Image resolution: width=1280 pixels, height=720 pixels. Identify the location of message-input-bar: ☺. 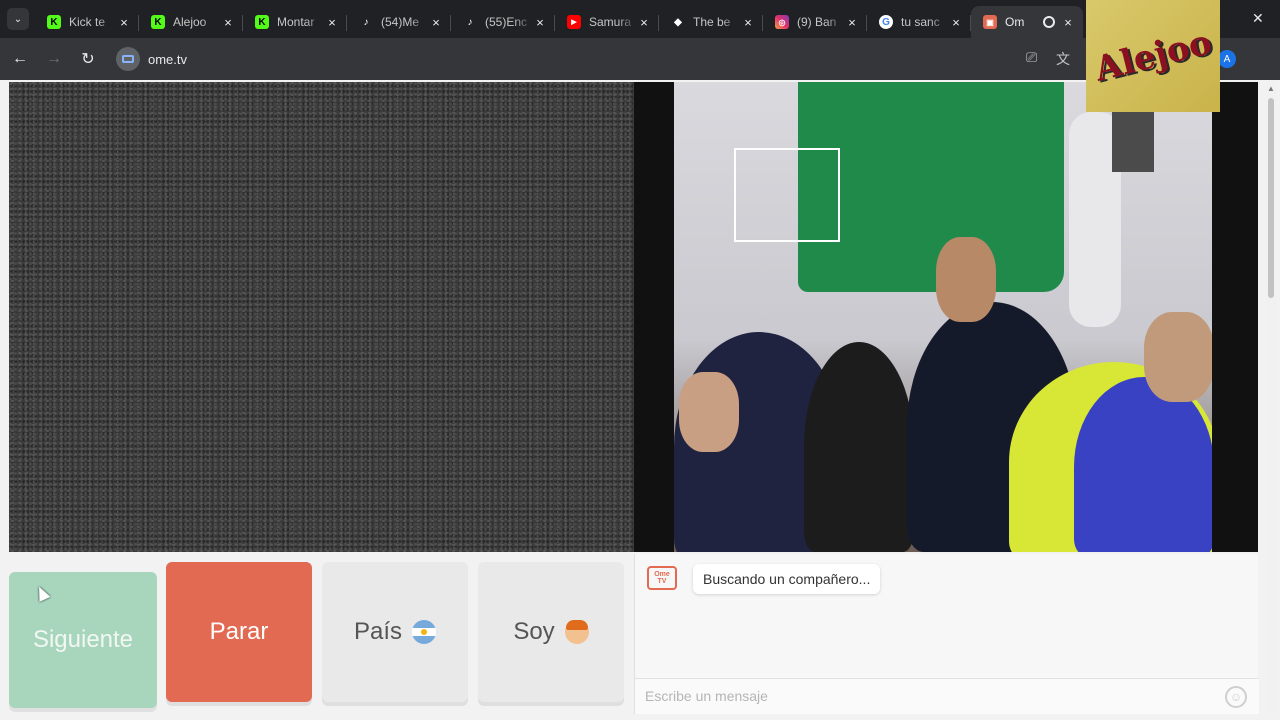
(947, 696).